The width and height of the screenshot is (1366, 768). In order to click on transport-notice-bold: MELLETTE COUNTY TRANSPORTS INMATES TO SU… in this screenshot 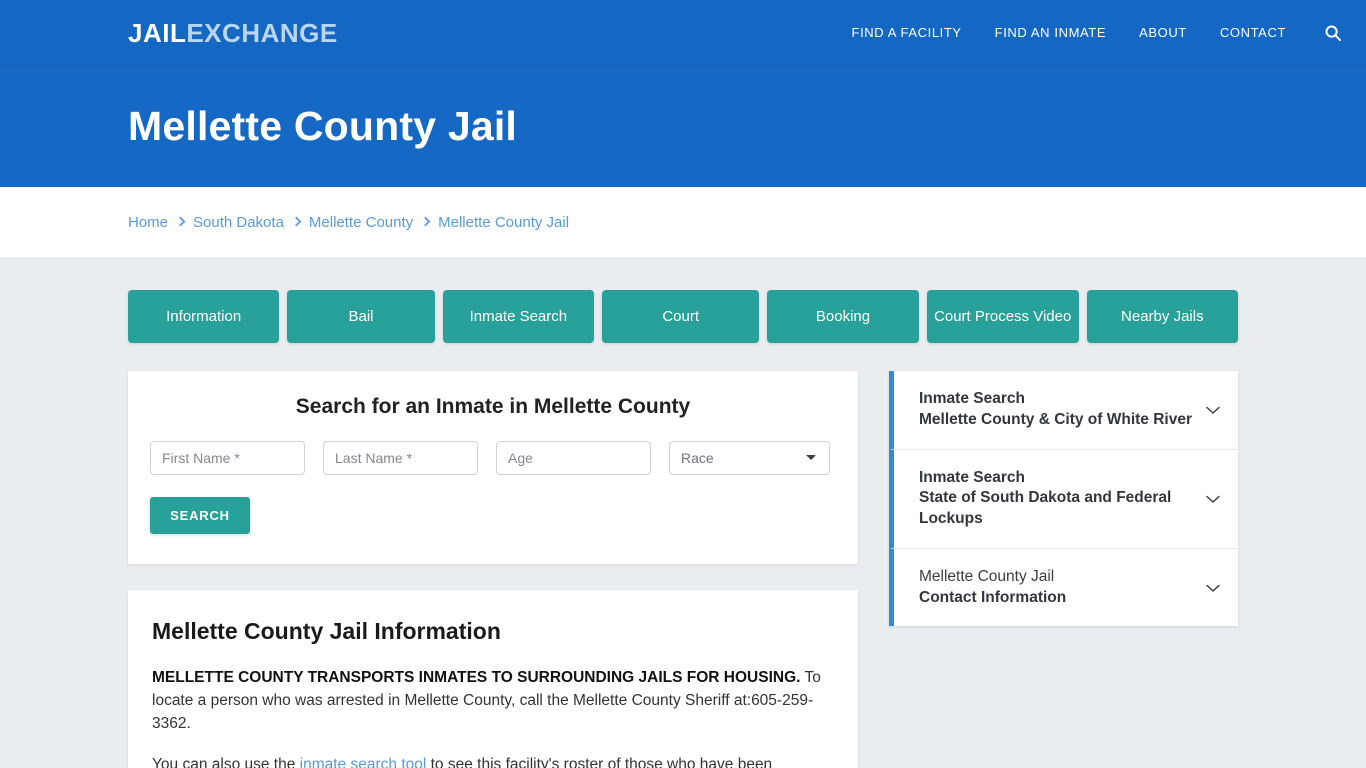, I will do `click(476, 677)`.